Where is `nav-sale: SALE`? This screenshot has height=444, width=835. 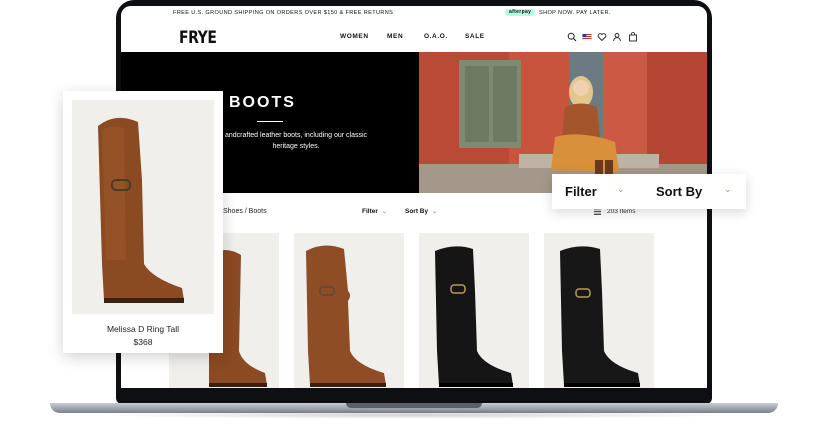
nav-sale: SALE is located at coordinates (475, 36).